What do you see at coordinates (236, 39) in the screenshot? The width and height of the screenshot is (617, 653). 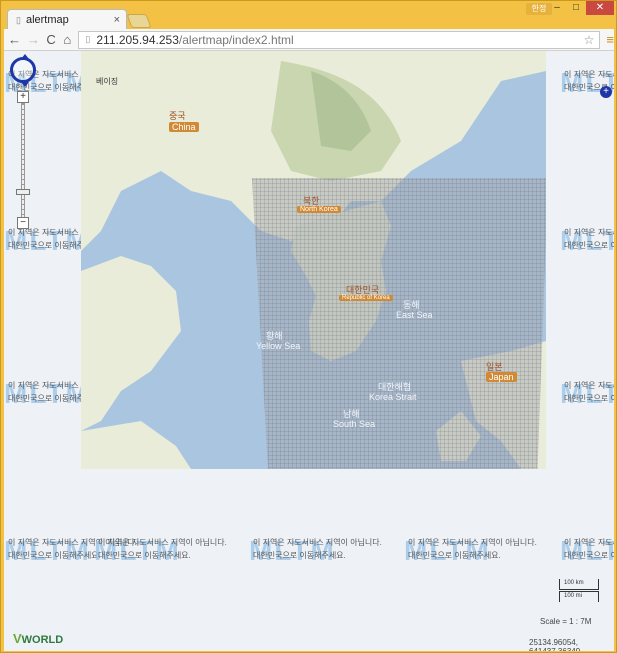 I see `url-path: /alertmap/index2.html` at bounding box center [236, 39].